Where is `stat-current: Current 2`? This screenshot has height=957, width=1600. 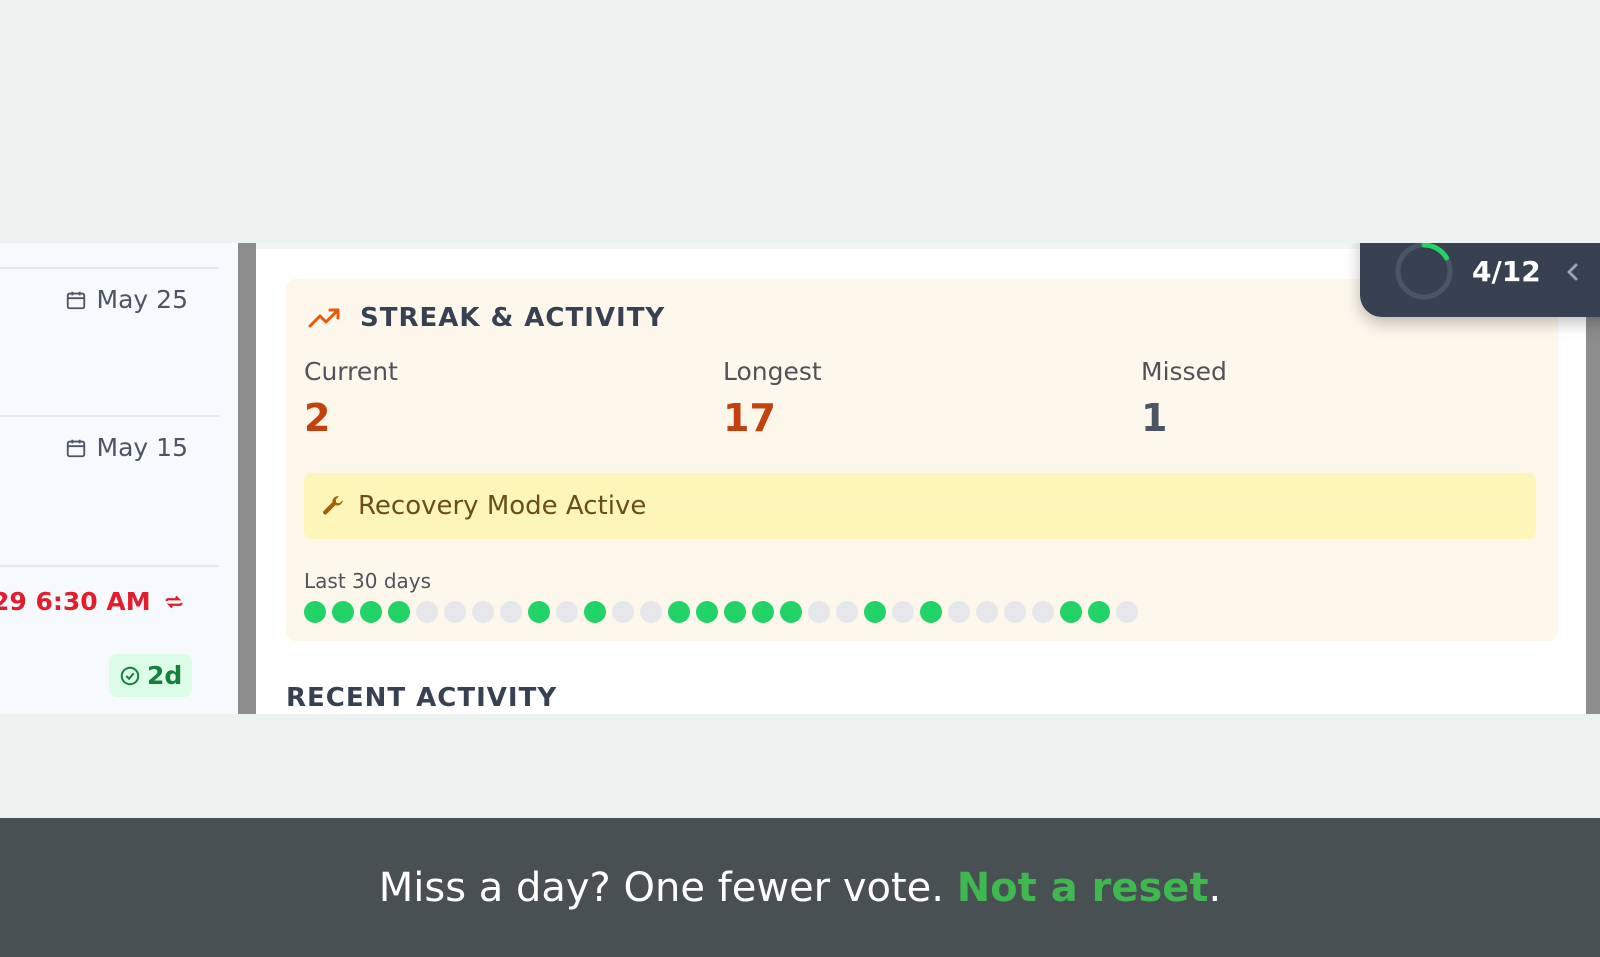 stat-current: Current 2 is located at coordinates (351, 398).